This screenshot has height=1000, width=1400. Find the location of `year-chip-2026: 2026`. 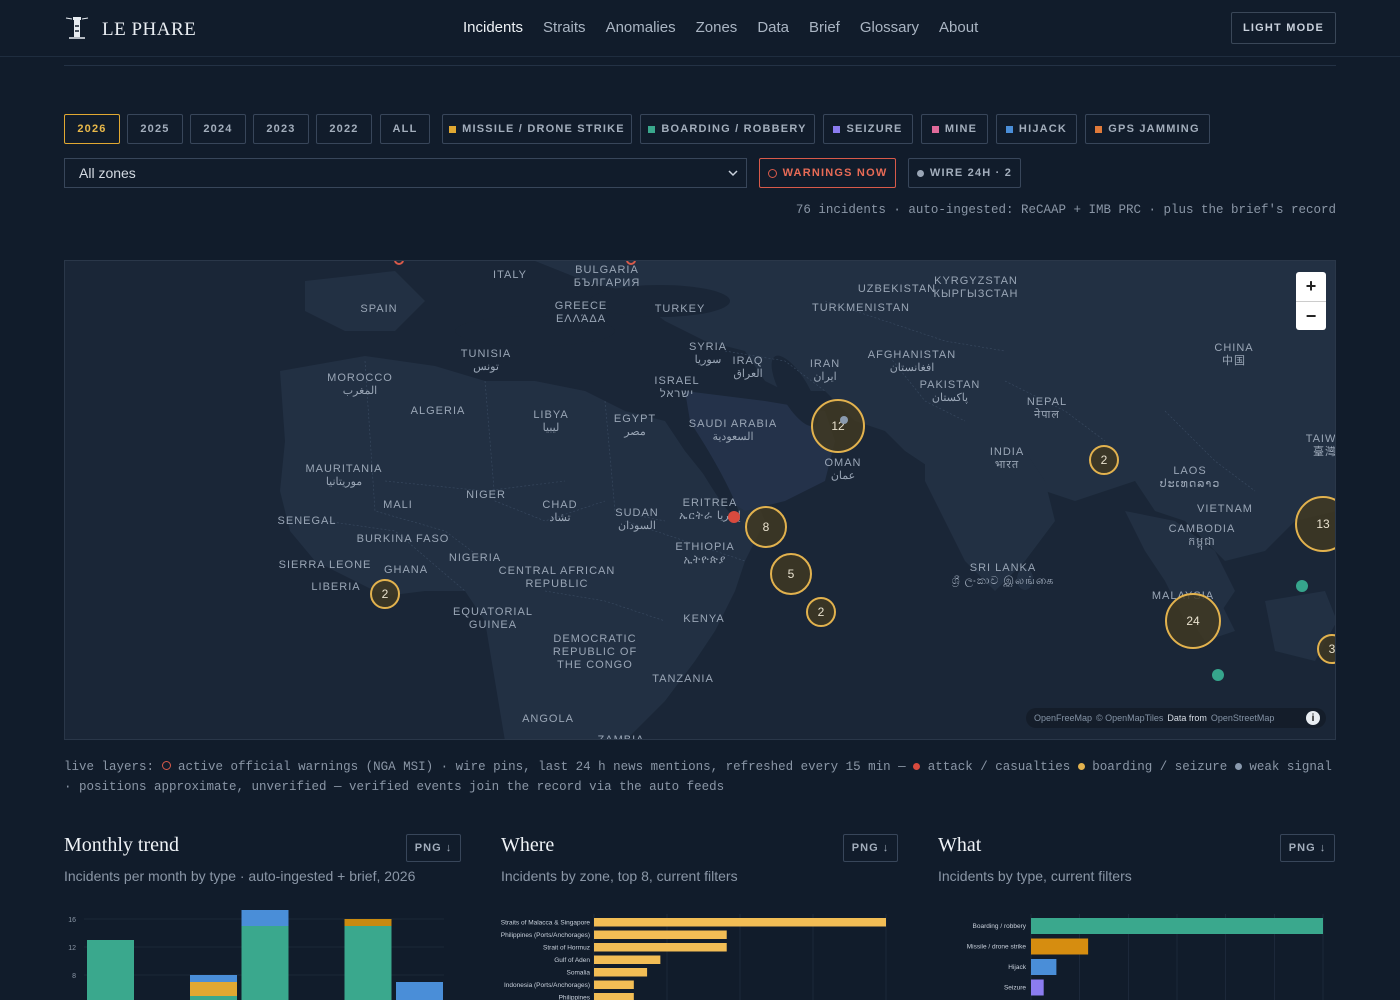

year-chip-2026: 2026 is located at coordinates (92, 129).